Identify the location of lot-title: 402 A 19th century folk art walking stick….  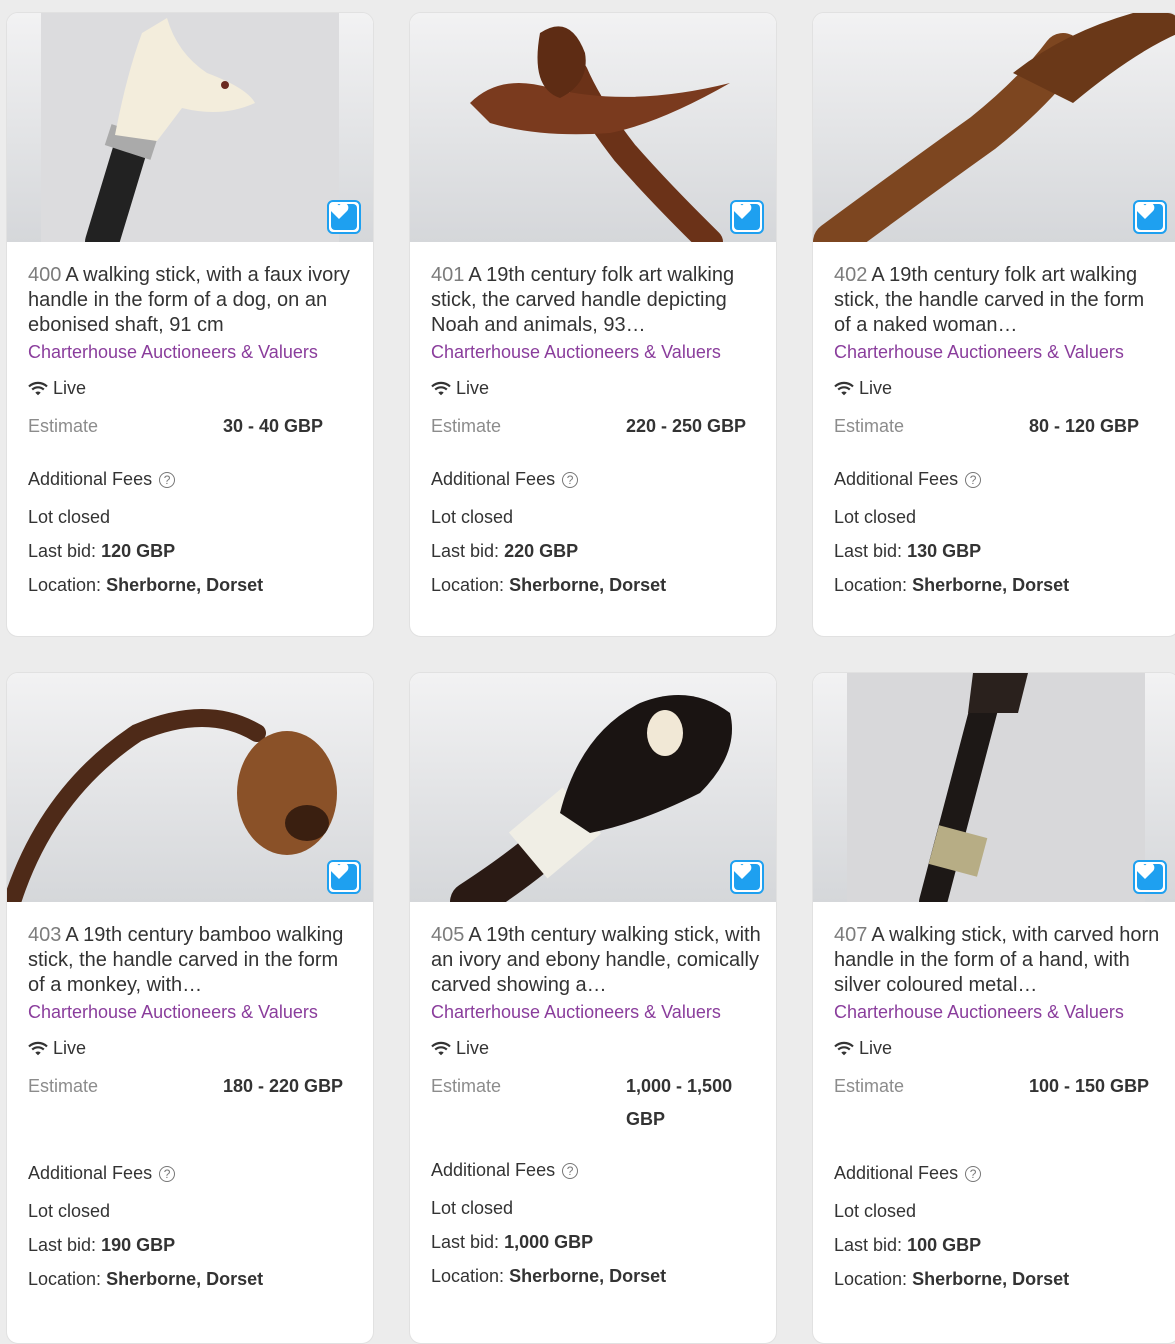
(999, 300).